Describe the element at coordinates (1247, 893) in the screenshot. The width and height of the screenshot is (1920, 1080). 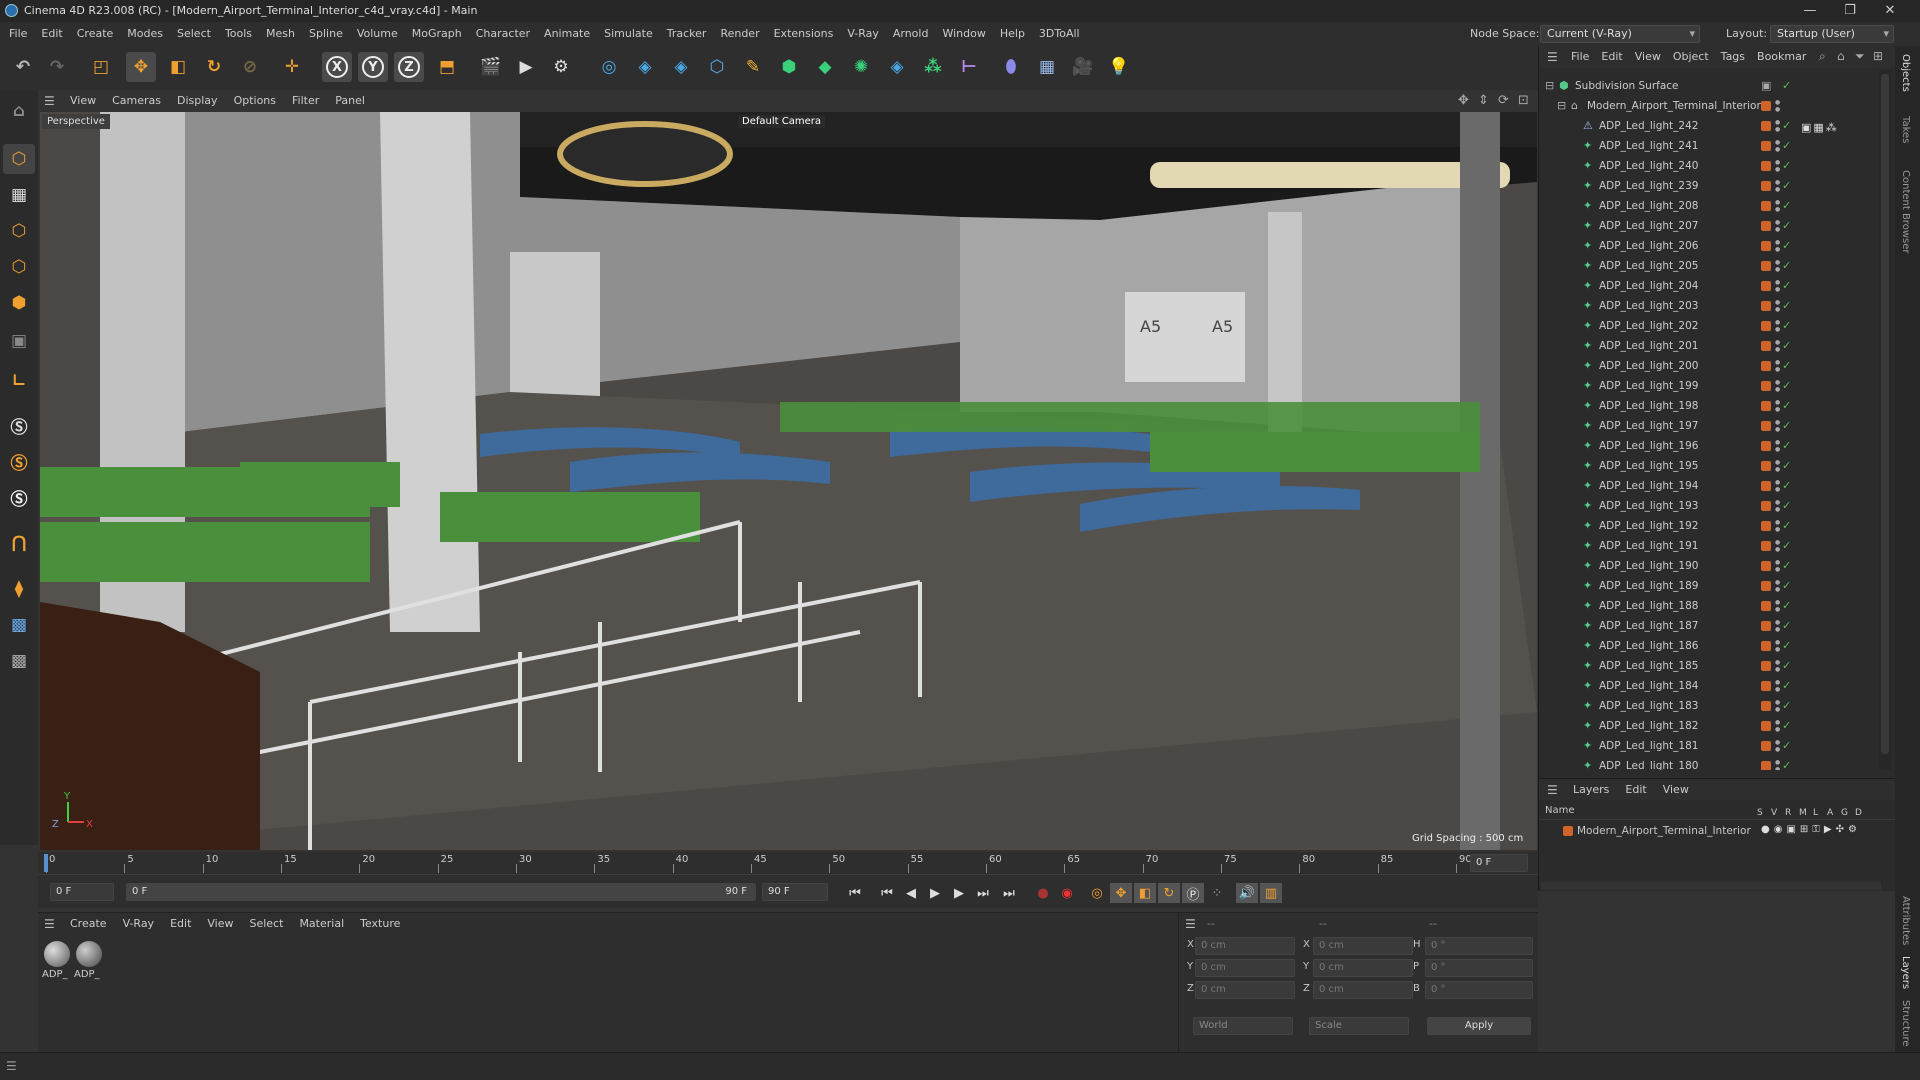
I see `sound-icon: 🔊` at that location.